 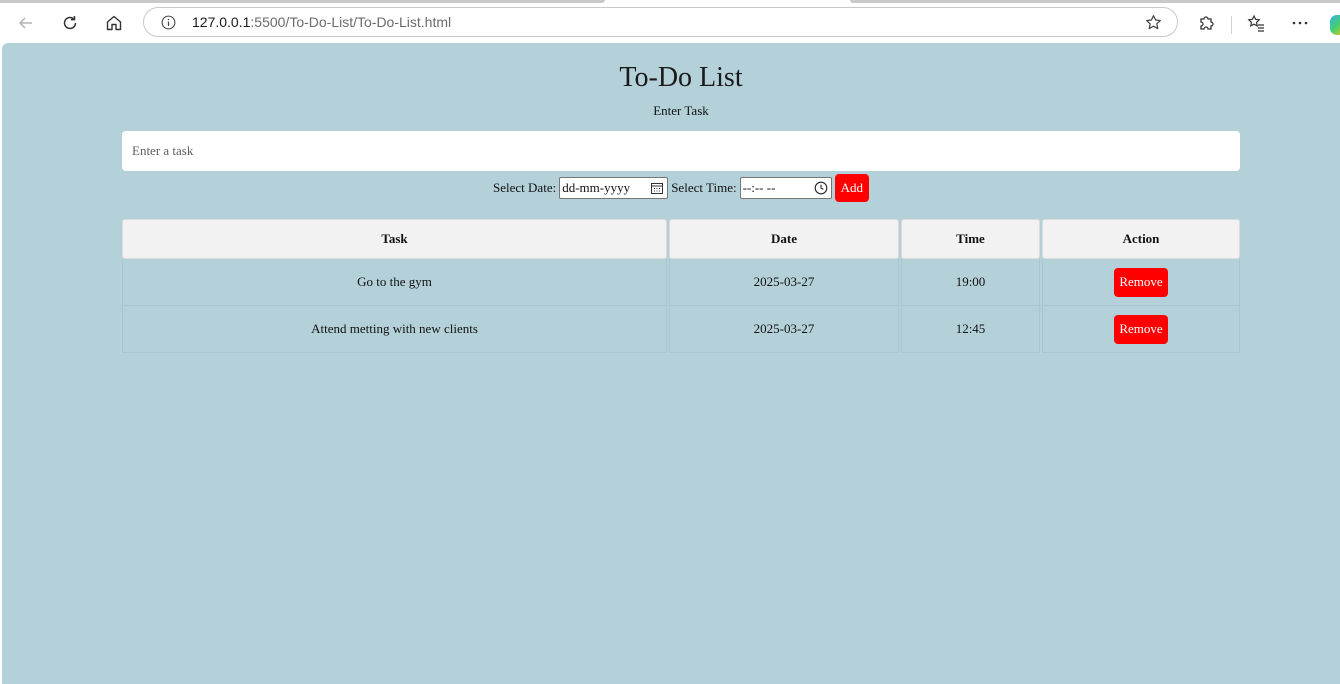 What do you see at coordinates (970, 329) in the screenshot?
I see `time-cell: 12:45` at bounding box center [970, 329].